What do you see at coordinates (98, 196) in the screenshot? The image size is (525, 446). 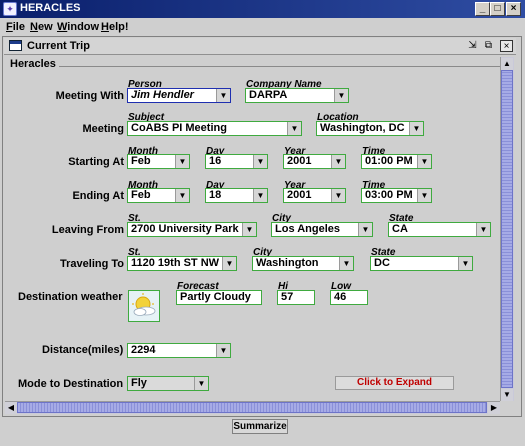 I see `ending-at-label: Ending At` at bounding box center [98, 196].